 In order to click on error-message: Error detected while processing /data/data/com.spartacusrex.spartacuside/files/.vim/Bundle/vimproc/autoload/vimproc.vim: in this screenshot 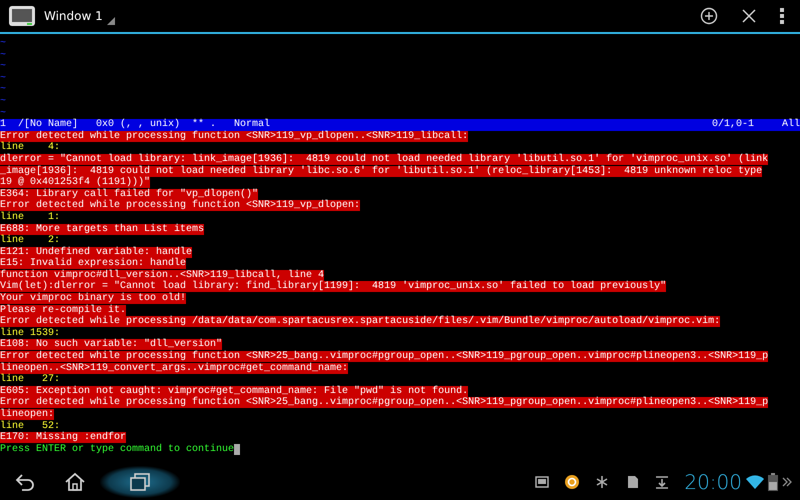, I will do `click(360, 322)`.